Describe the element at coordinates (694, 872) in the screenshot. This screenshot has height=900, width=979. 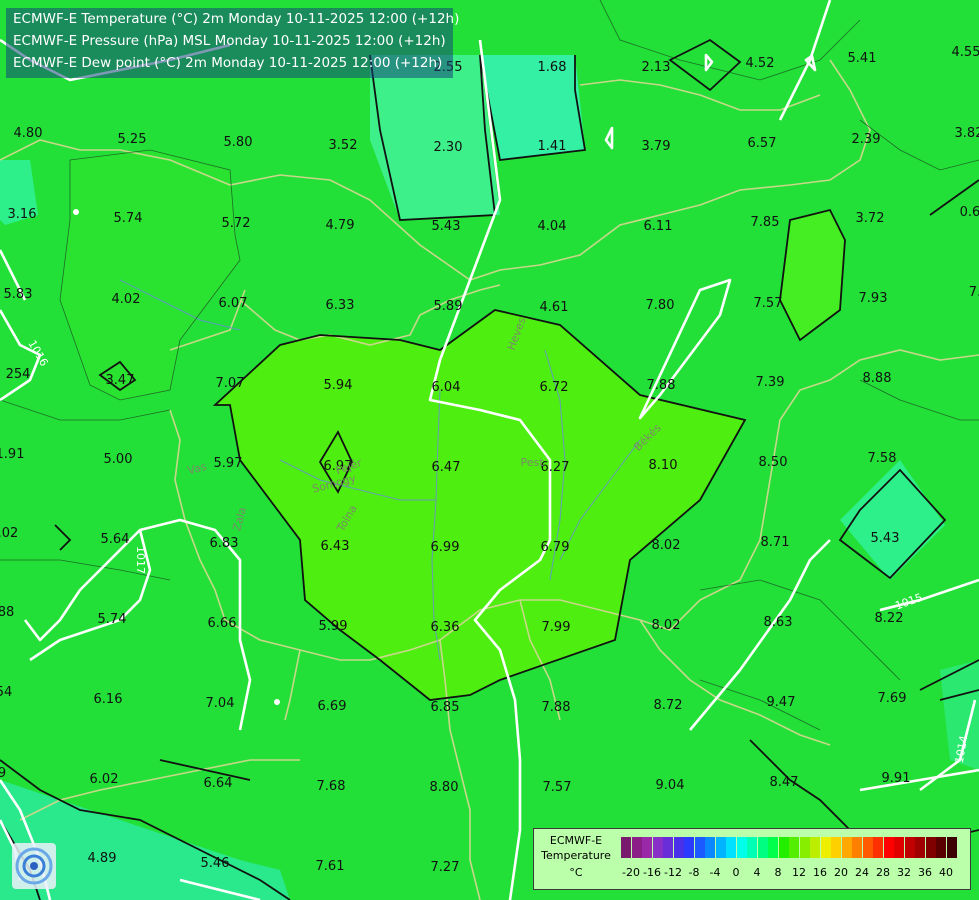
I see `legend-tick-label: -8` at that location.